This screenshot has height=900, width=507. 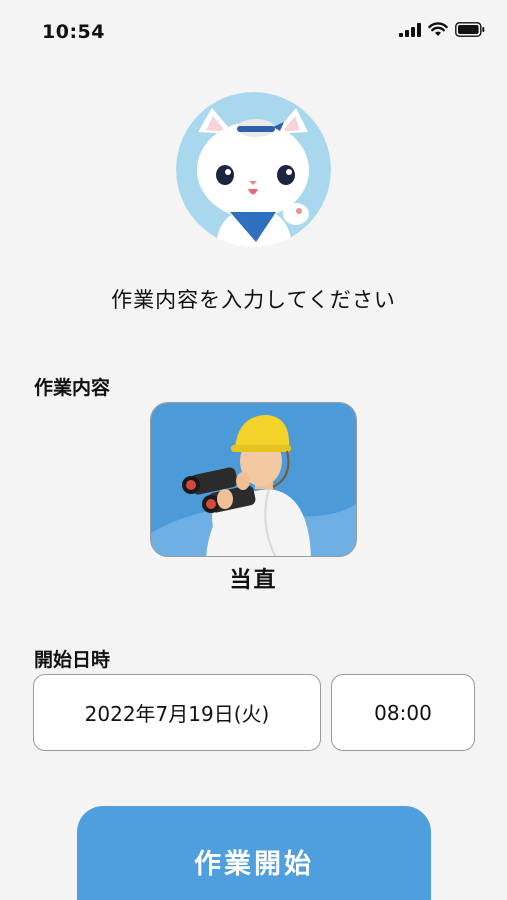 I want to click on status-icons, so click(x=442, y=31).